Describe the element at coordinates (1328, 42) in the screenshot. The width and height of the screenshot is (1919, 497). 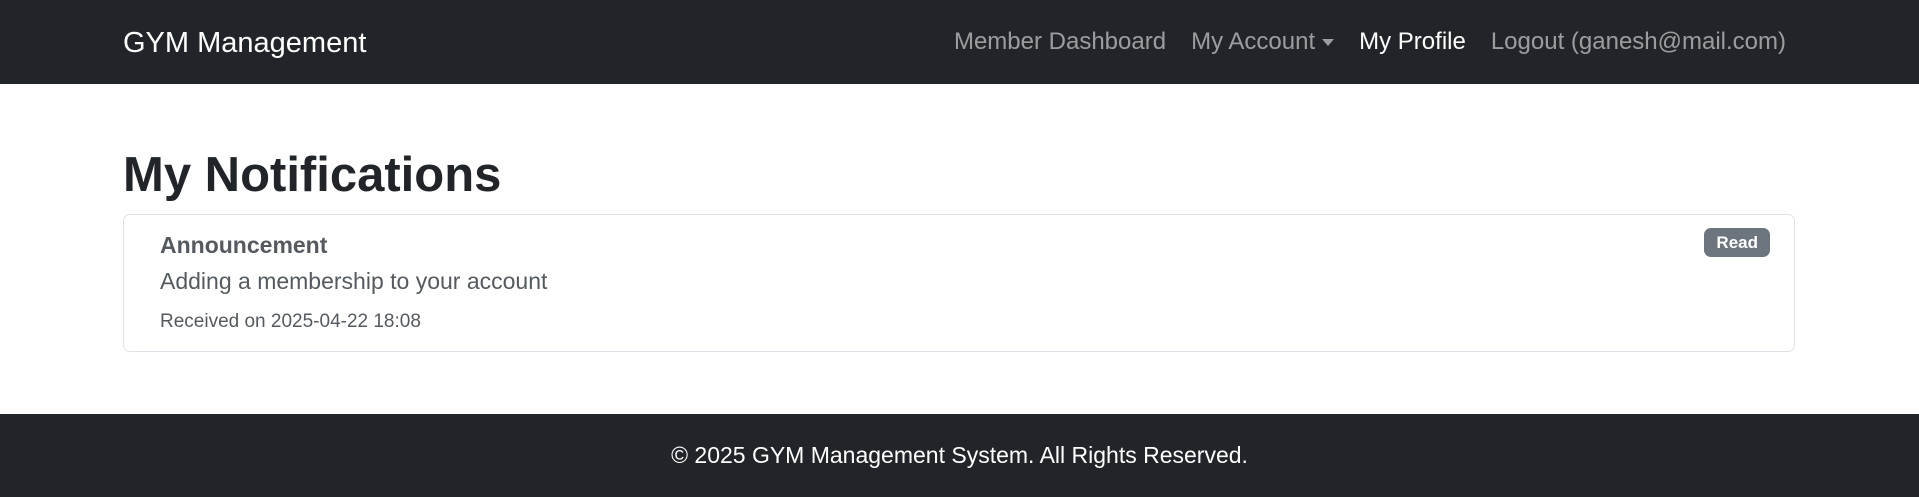
I see `chevron-down-icon` at that location.